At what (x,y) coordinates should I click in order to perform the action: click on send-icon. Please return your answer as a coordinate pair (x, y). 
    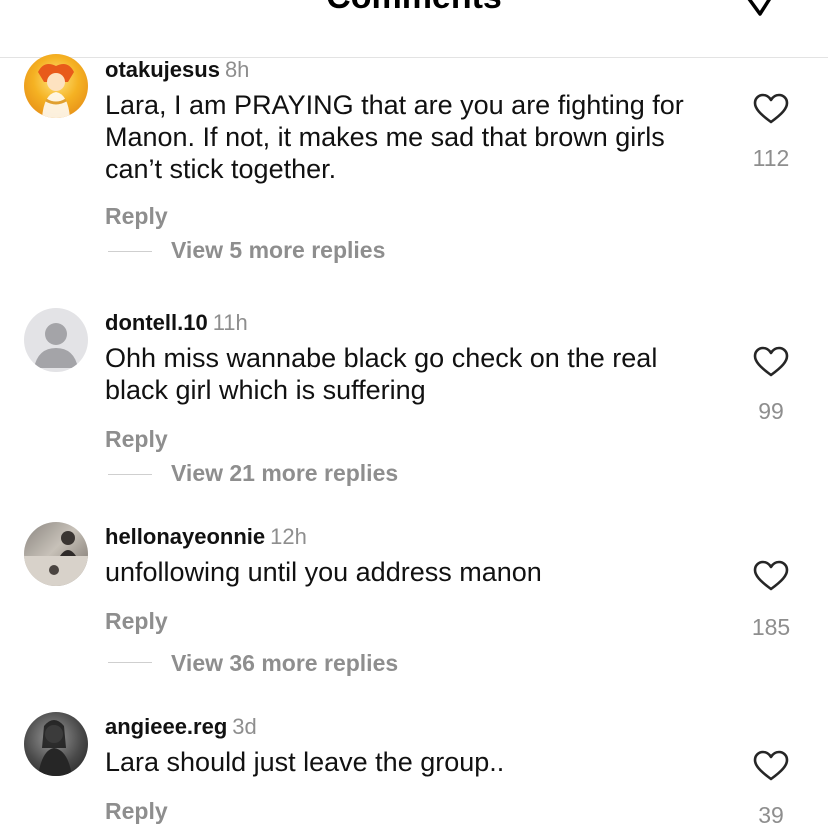
    Looking at the image, I should click on (760, 11).